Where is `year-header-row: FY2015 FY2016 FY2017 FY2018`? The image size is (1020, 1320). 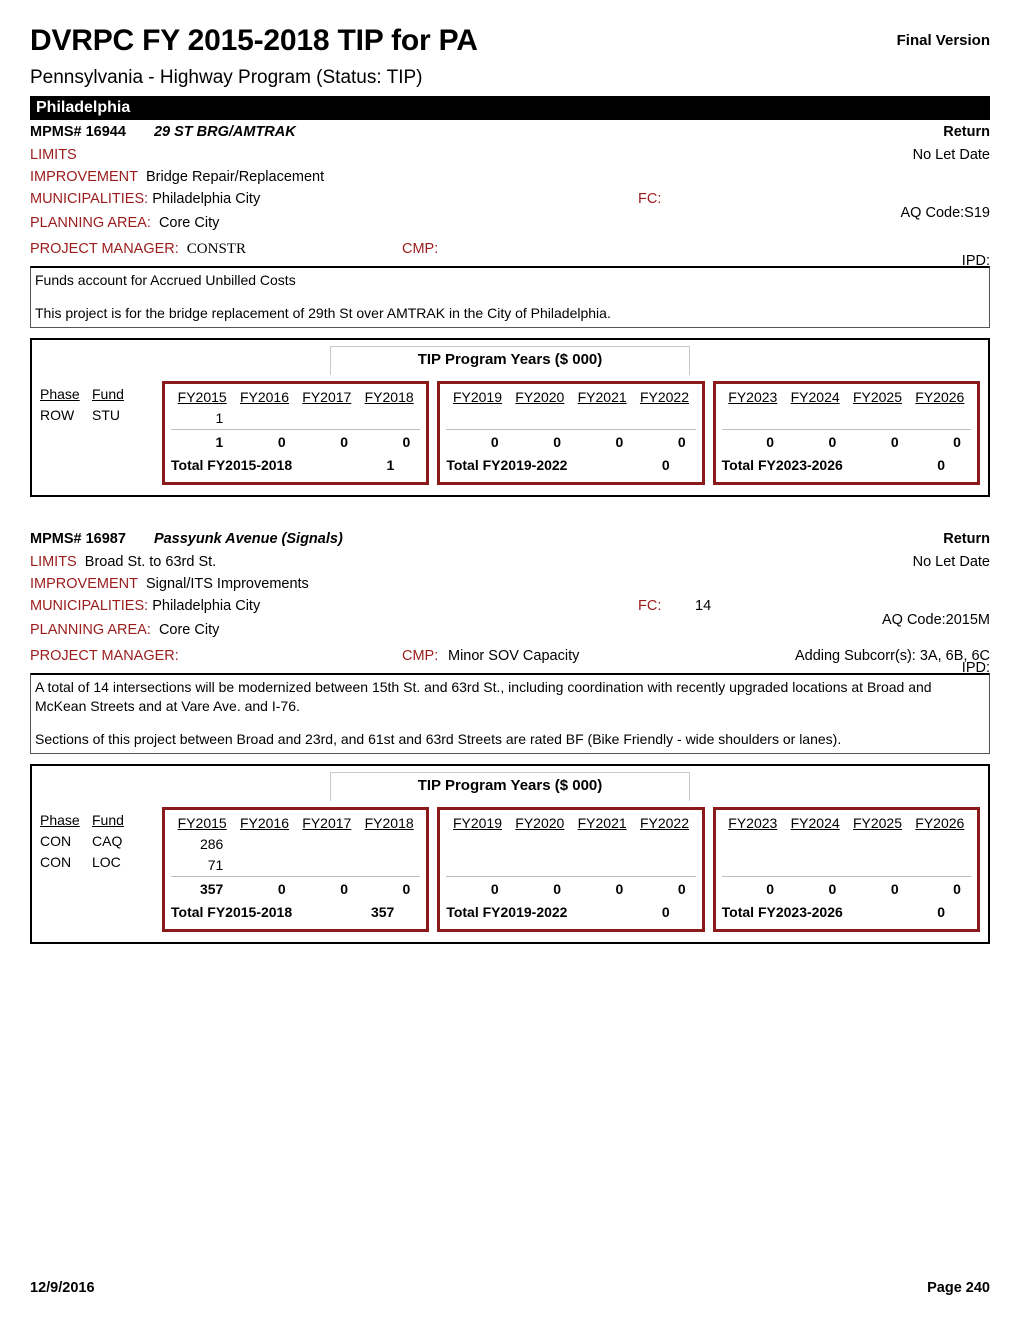
year-header-row: FY2015 FY2016 FY2017 FY2018 is located at coordinates (295, 823).